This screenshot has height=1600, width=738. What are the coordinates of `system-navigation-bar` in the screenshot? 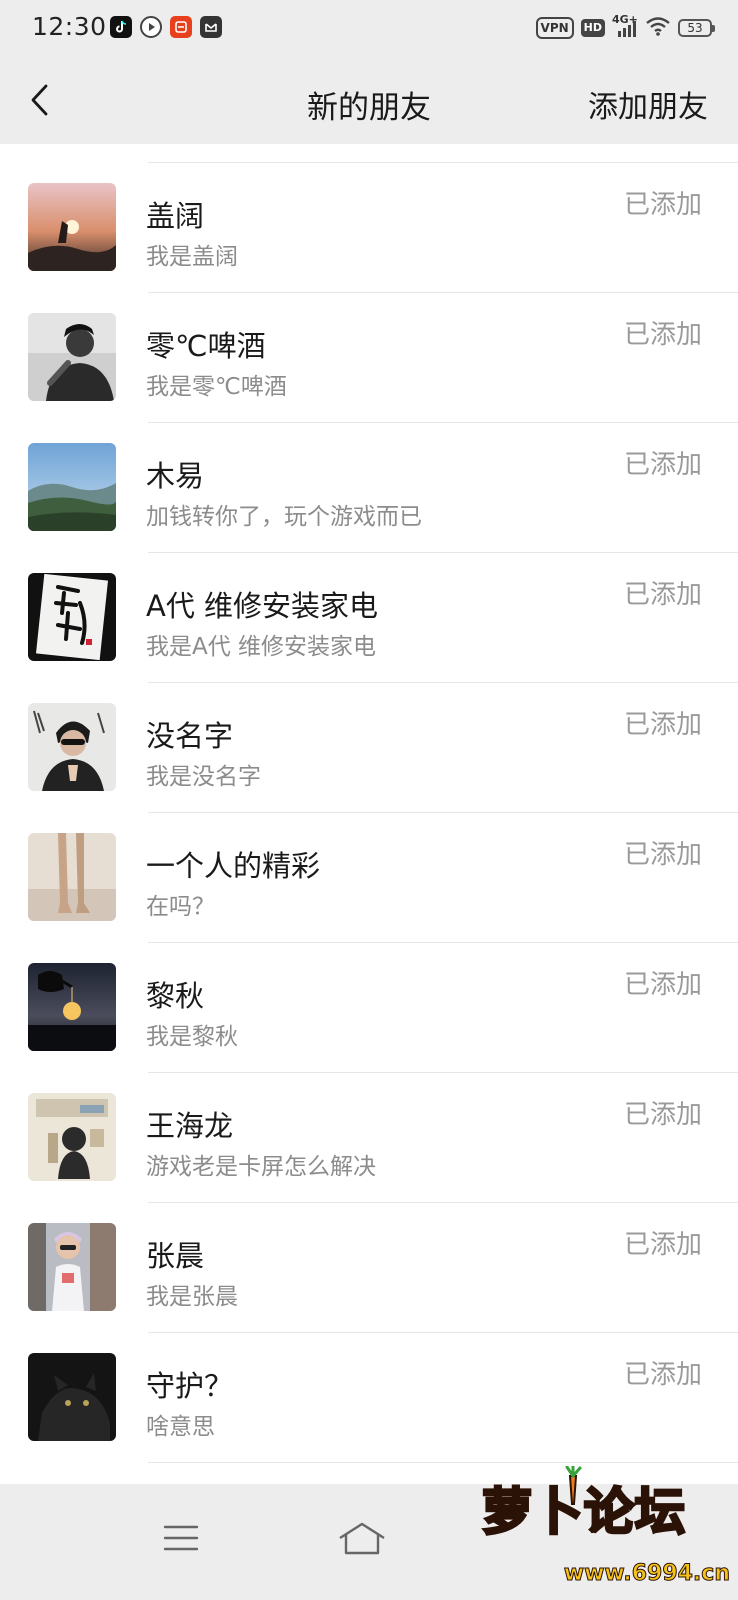 It's located at (369, 1542).